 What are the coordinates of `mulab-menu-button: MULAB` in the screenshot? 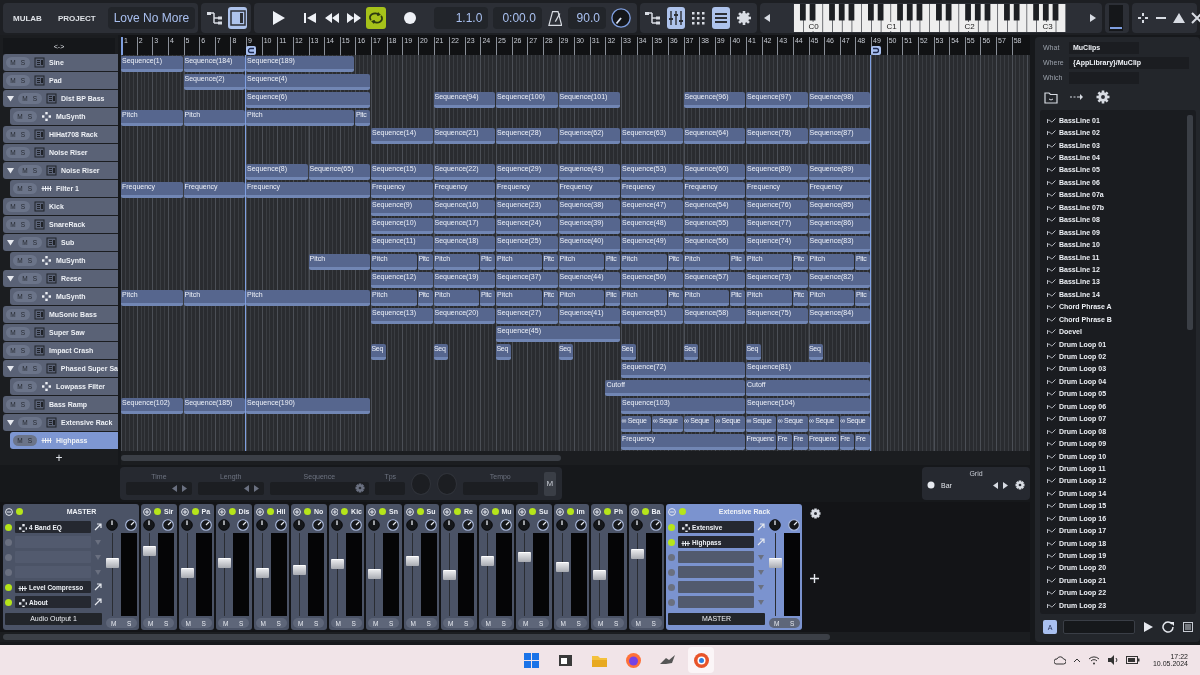 It's located at (27, 18).